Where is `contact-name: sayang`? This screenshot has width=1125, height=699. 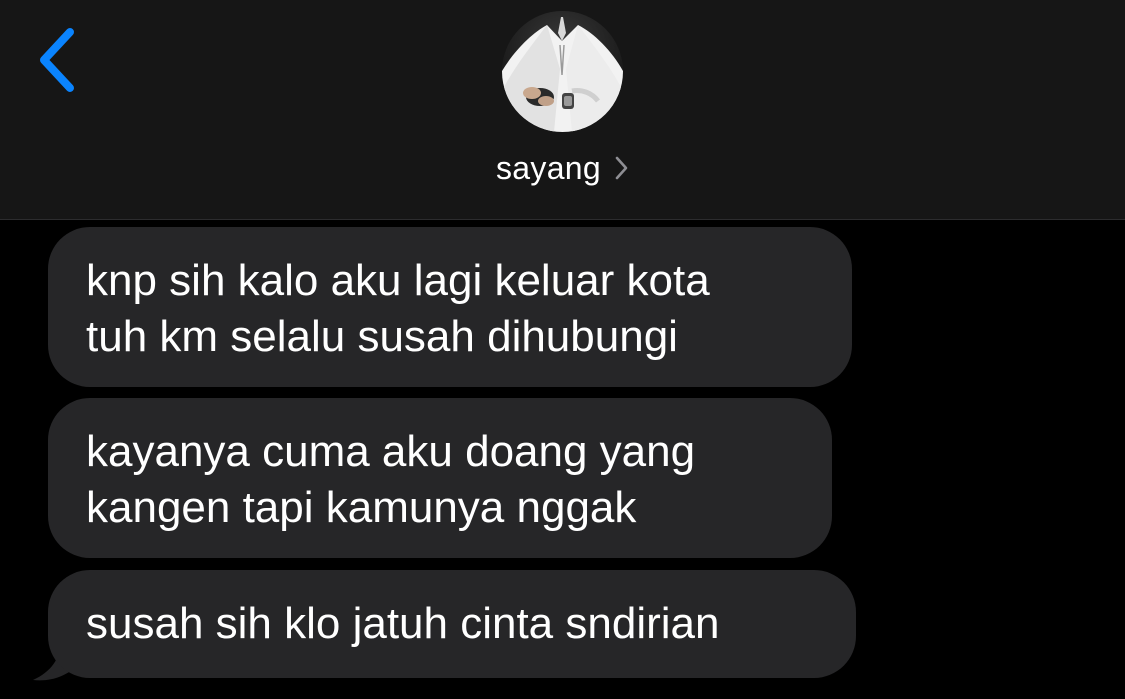
contact-name: sayang is located at coordinates (548, 167).